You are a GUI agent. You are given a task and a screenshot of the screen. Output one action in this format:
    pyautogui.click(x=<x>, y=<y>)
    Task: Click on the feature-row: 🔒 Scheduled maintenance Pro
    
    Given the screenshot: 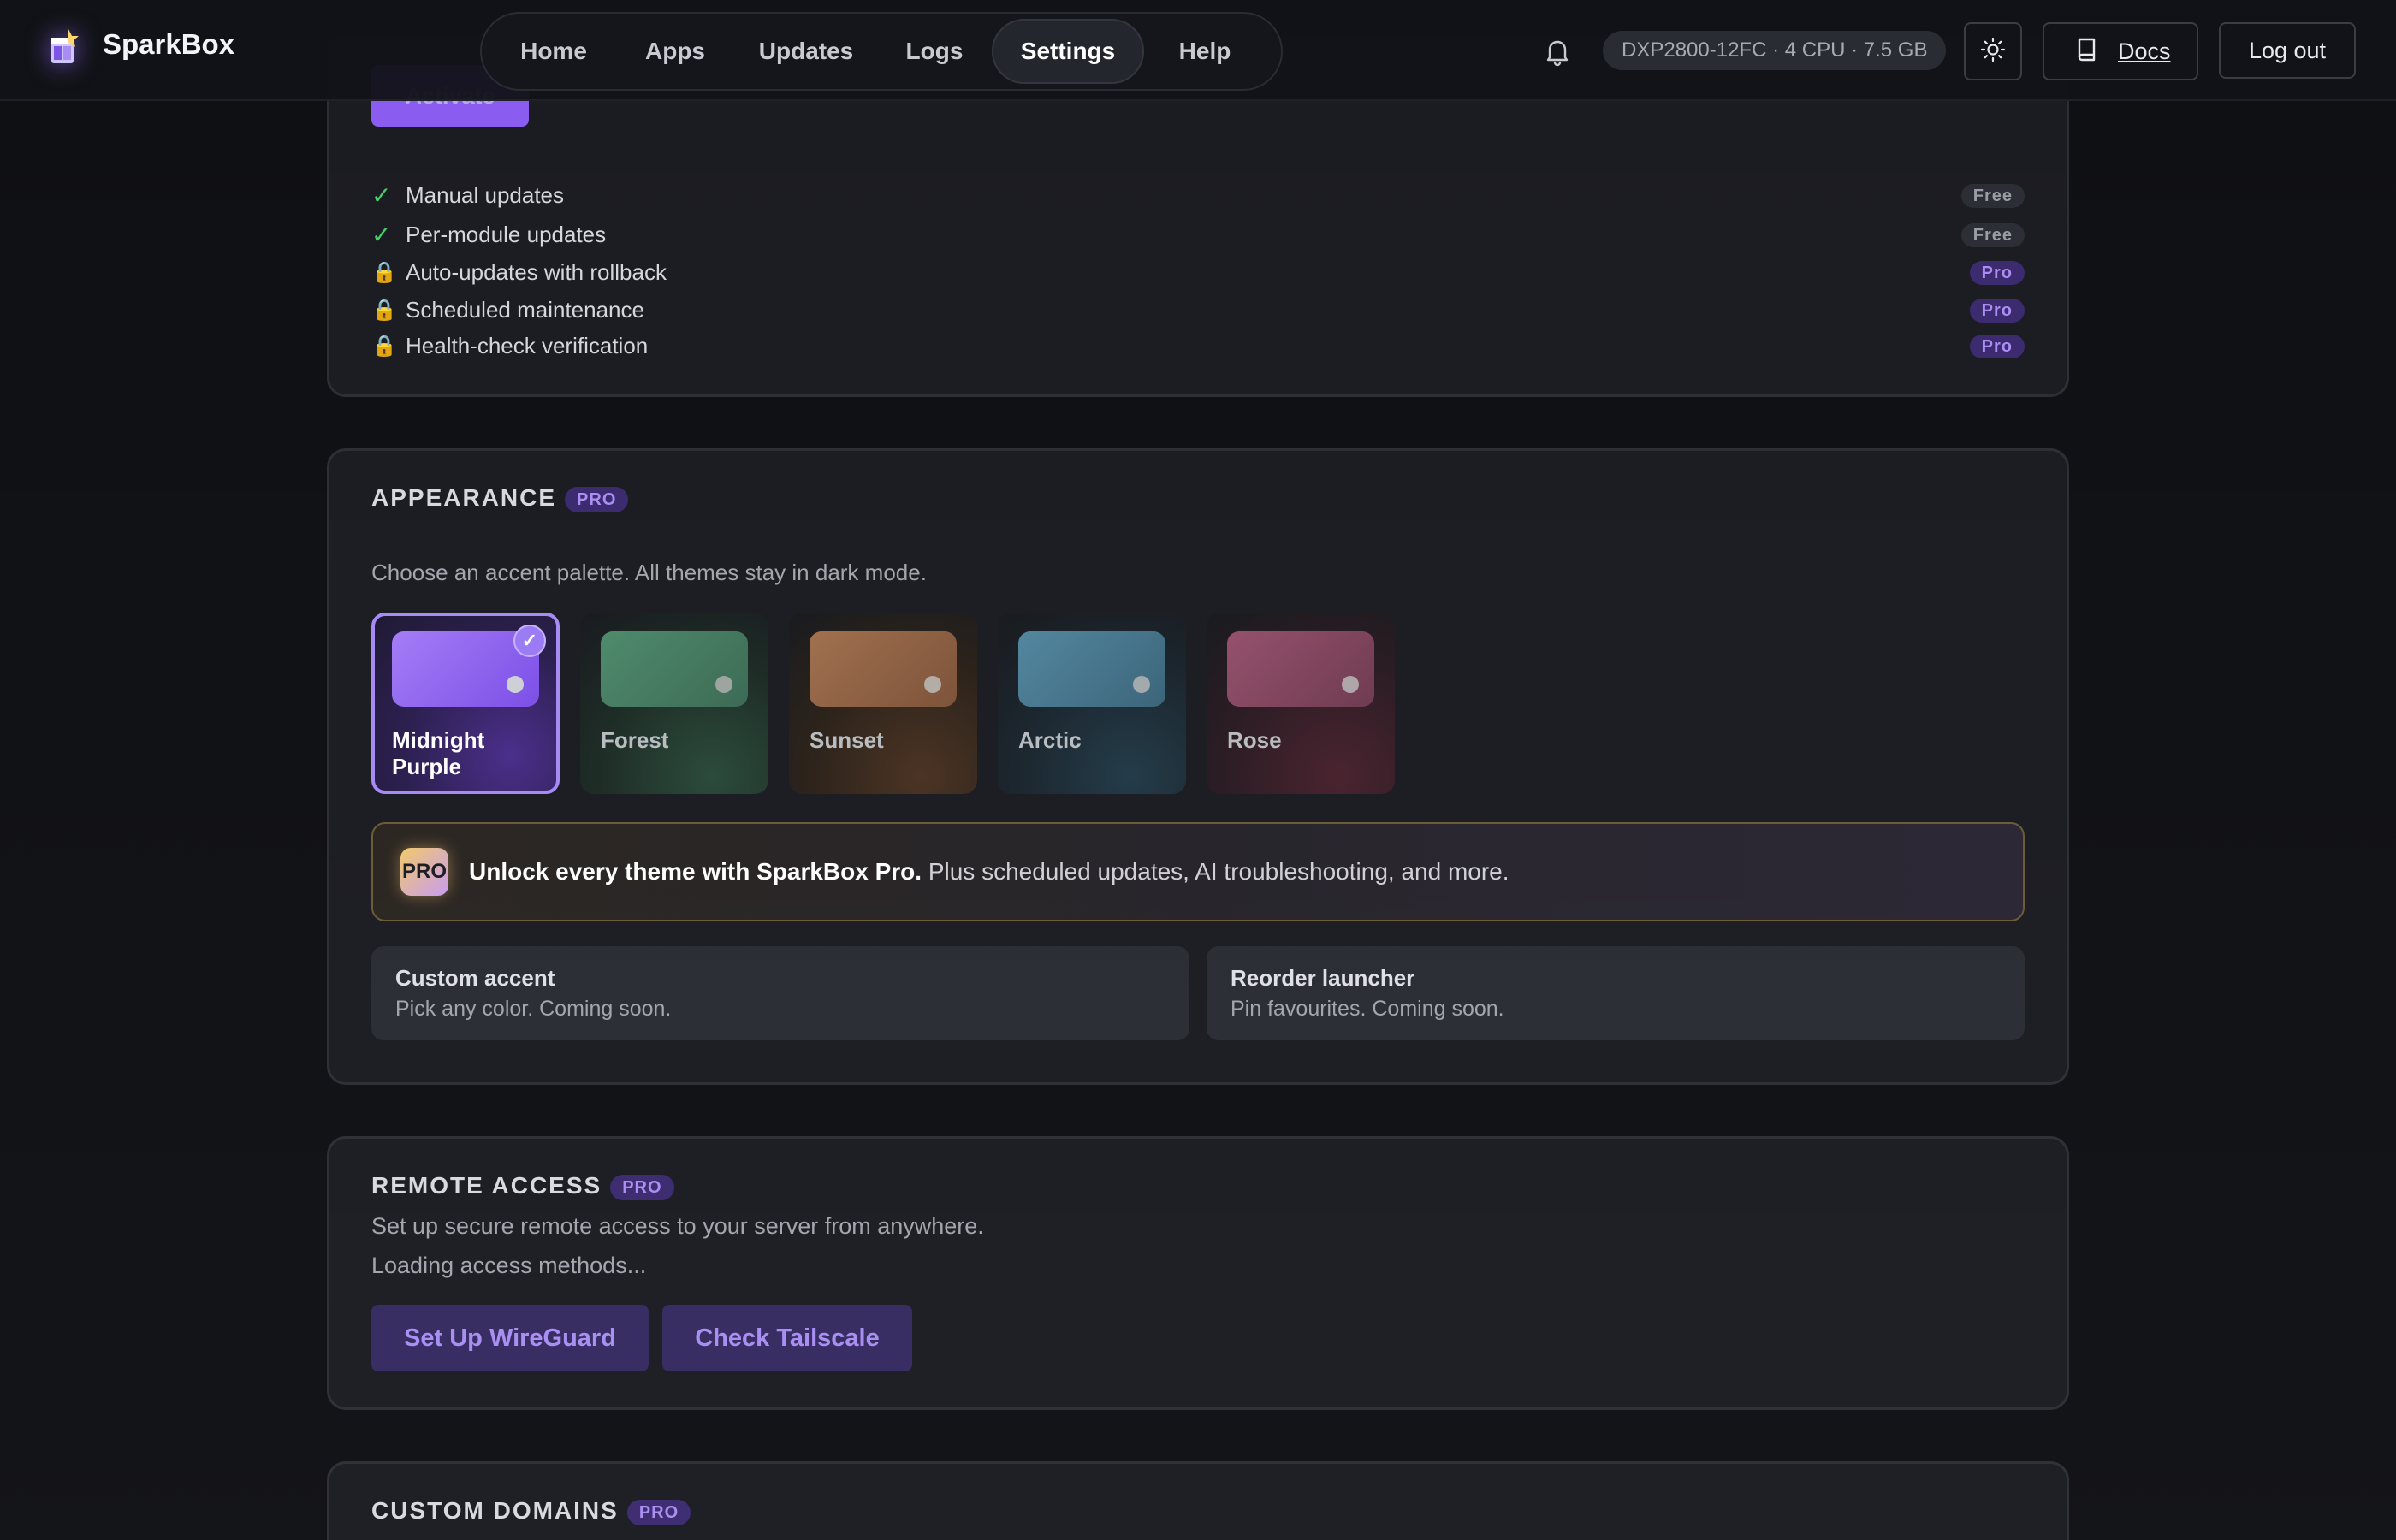 What is the action you would take?
    pyautogui.click(x=1198, y=310)
    